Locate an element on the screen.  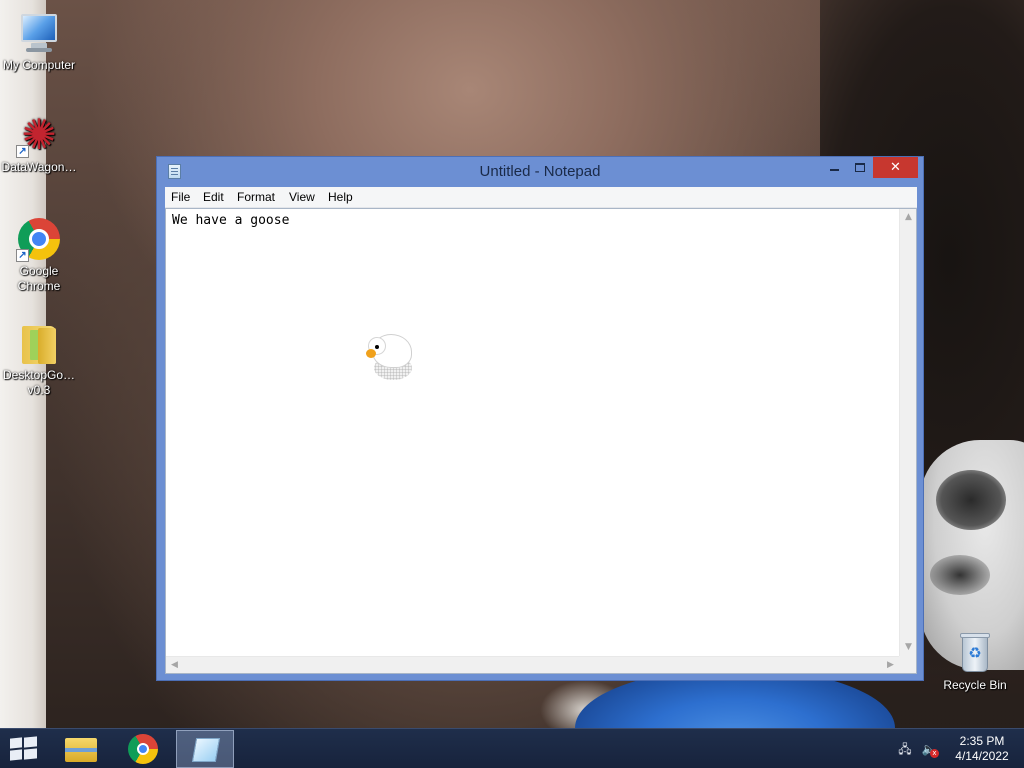
computer-icon is located at coordinates (39, 33).